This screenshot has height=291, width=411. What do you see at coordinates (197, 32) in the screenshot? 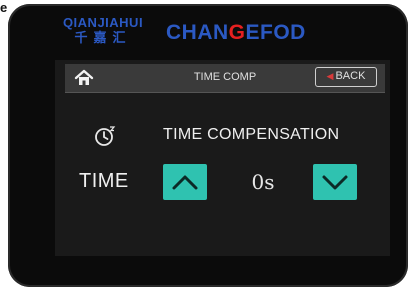
I see `brand-right-pre: CHAN` at bounding box center [197, 32].